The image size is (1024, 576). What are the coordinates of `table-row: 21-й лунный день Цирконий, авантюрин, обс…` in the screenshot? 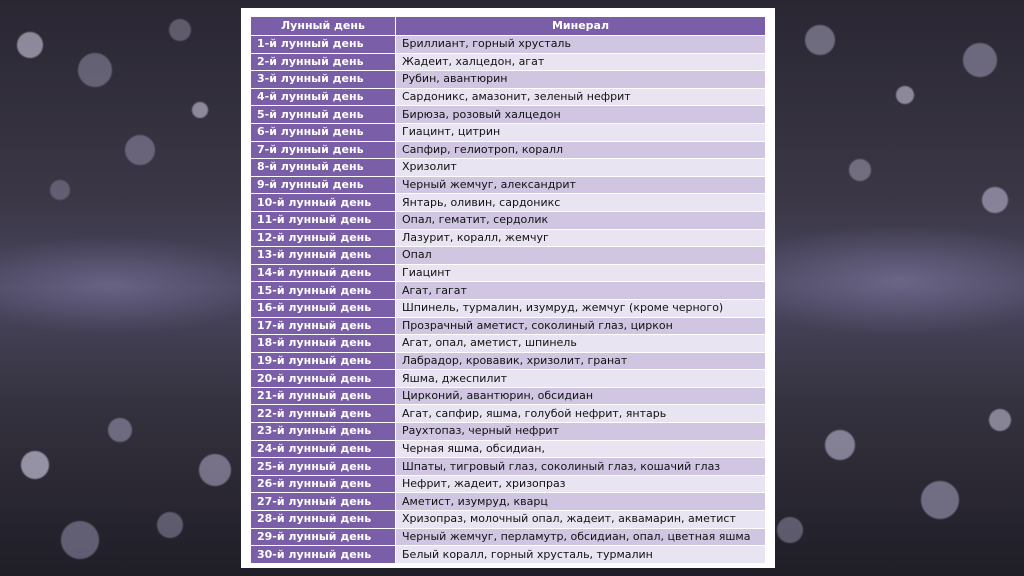 It's located at (508, 396).